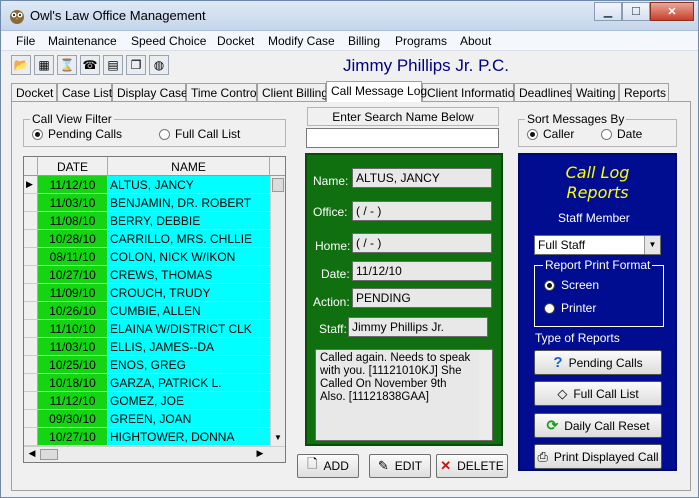 The image size is (699, 498). Describe the element at coordinates (82, 41) in the screenshot. I see `menu-maintenance: Maintenance` at that location.